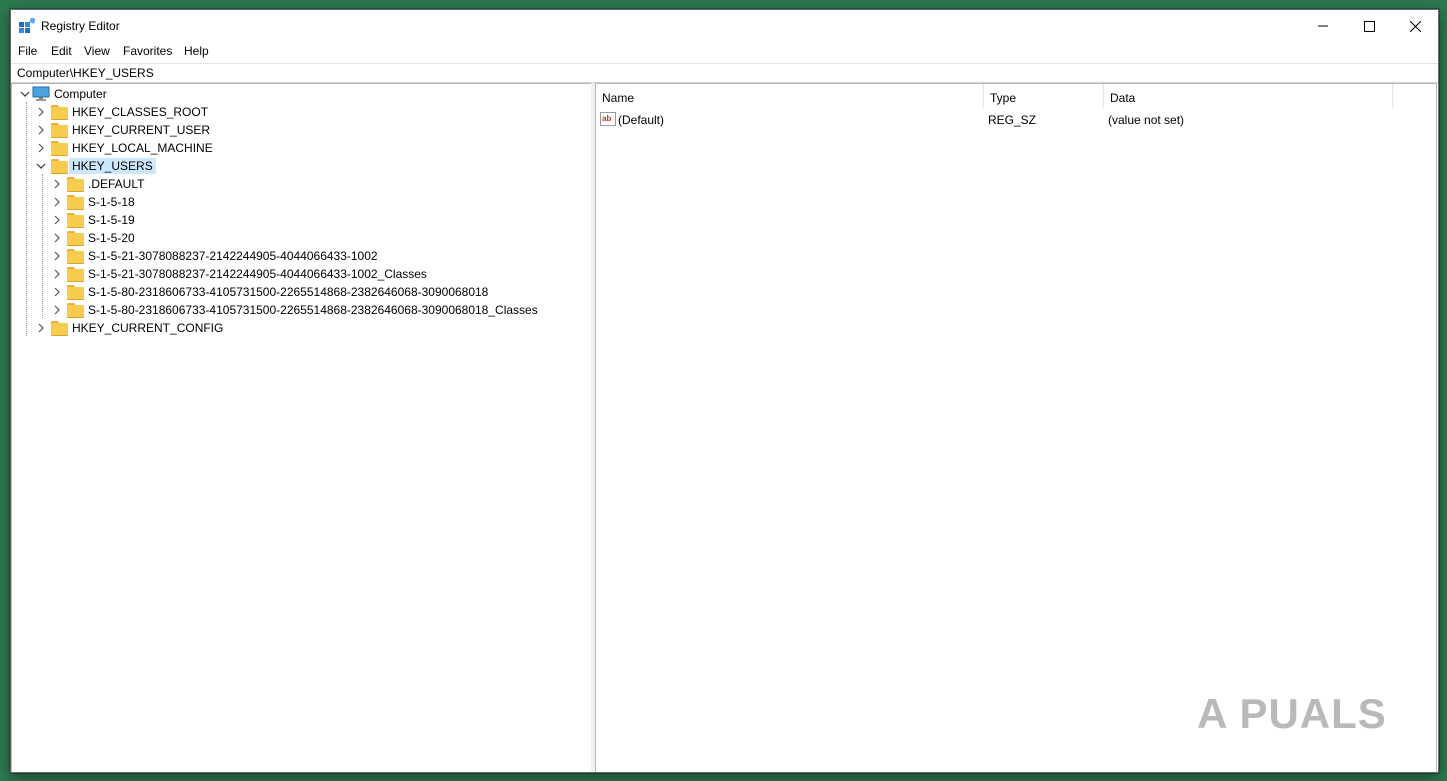 The height and width of the screenshot is (781, 1447). What do you see at coordinates (724, 73) in the screenshot?
I see `address-bar: Computer\HKEY_USERS` at bounding box center [724, 73].